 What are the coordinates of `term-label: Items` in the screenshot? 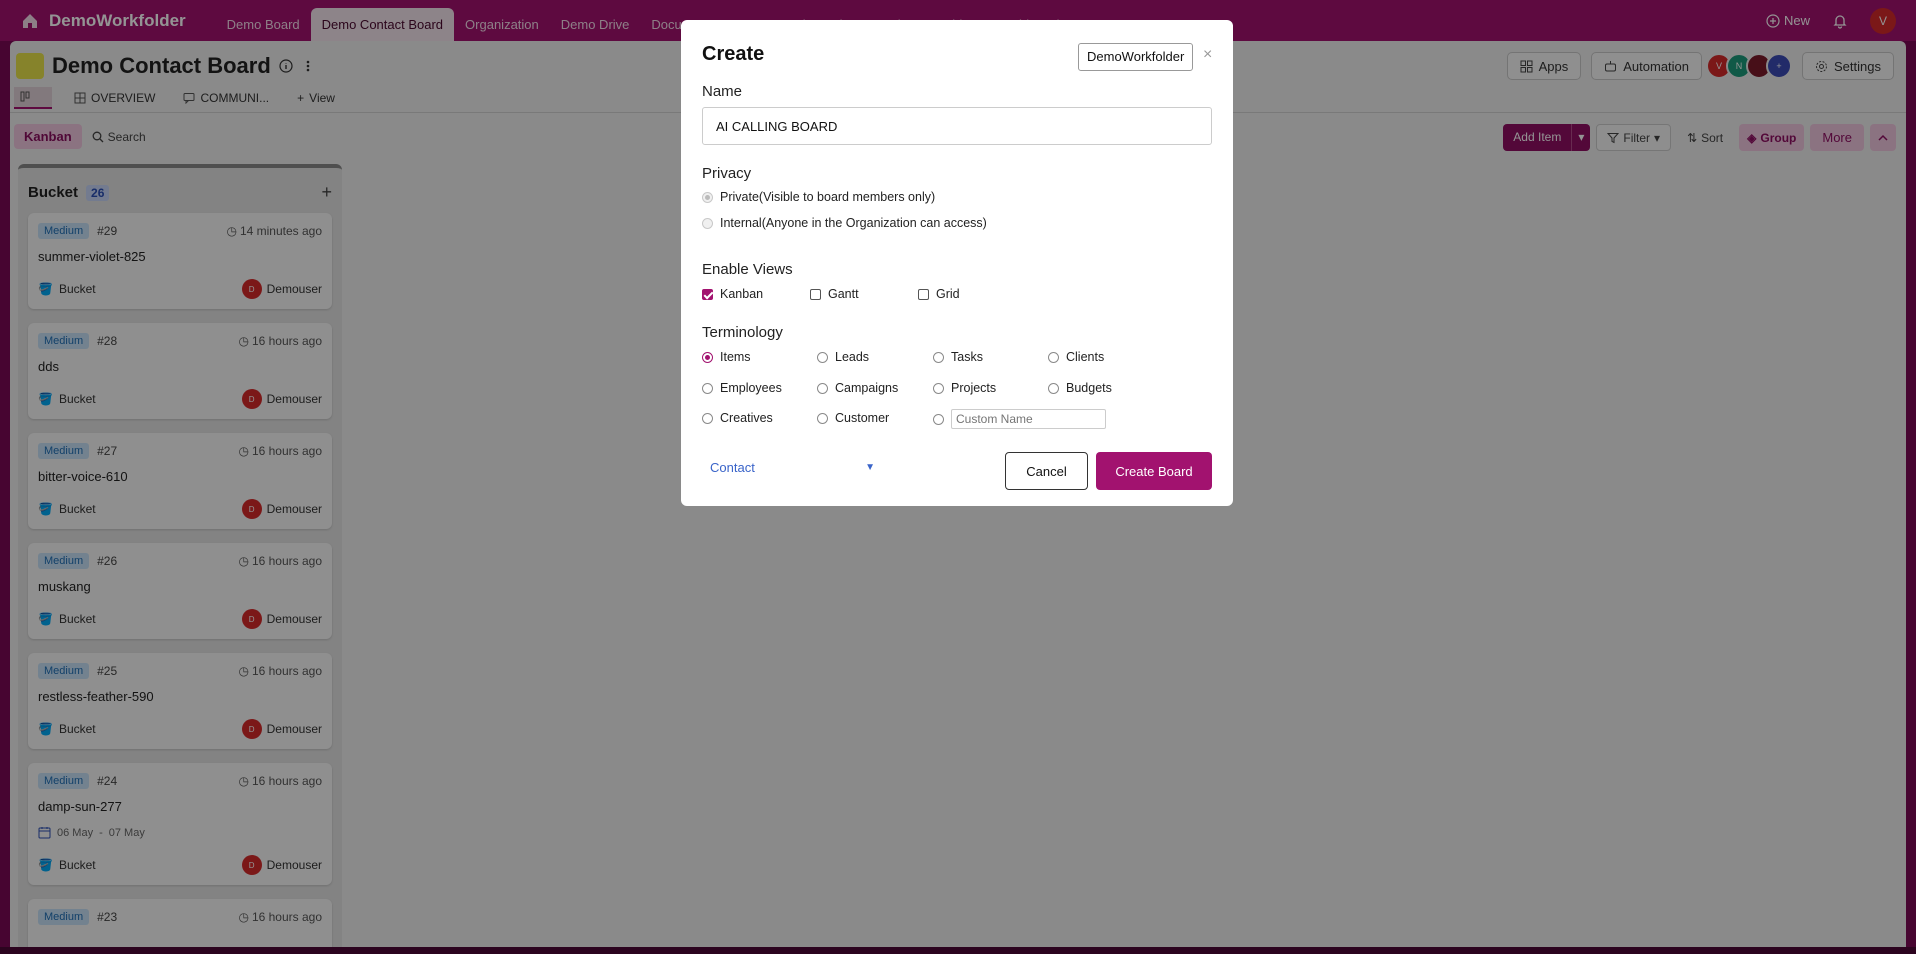 It's located at (735, 357).